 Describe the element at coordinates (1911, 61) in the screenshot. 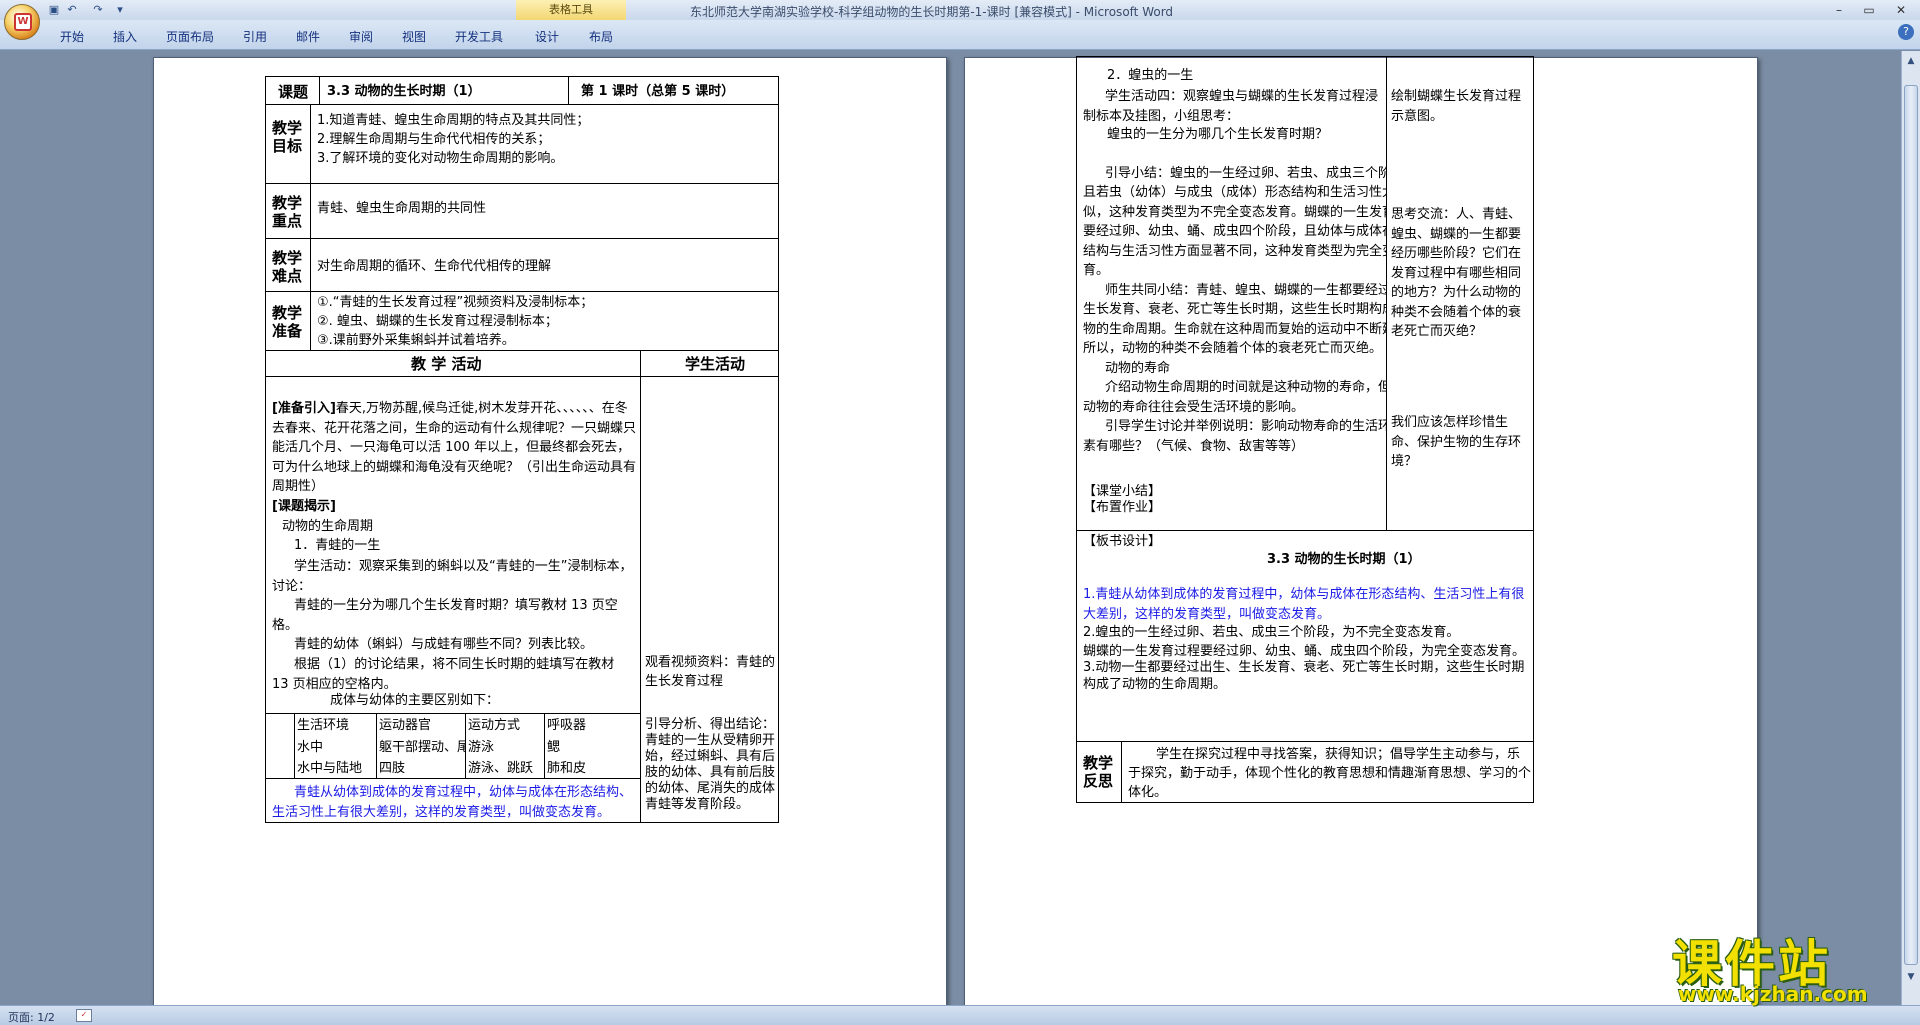

I see `scroll-up-icon: ▲` at that location.